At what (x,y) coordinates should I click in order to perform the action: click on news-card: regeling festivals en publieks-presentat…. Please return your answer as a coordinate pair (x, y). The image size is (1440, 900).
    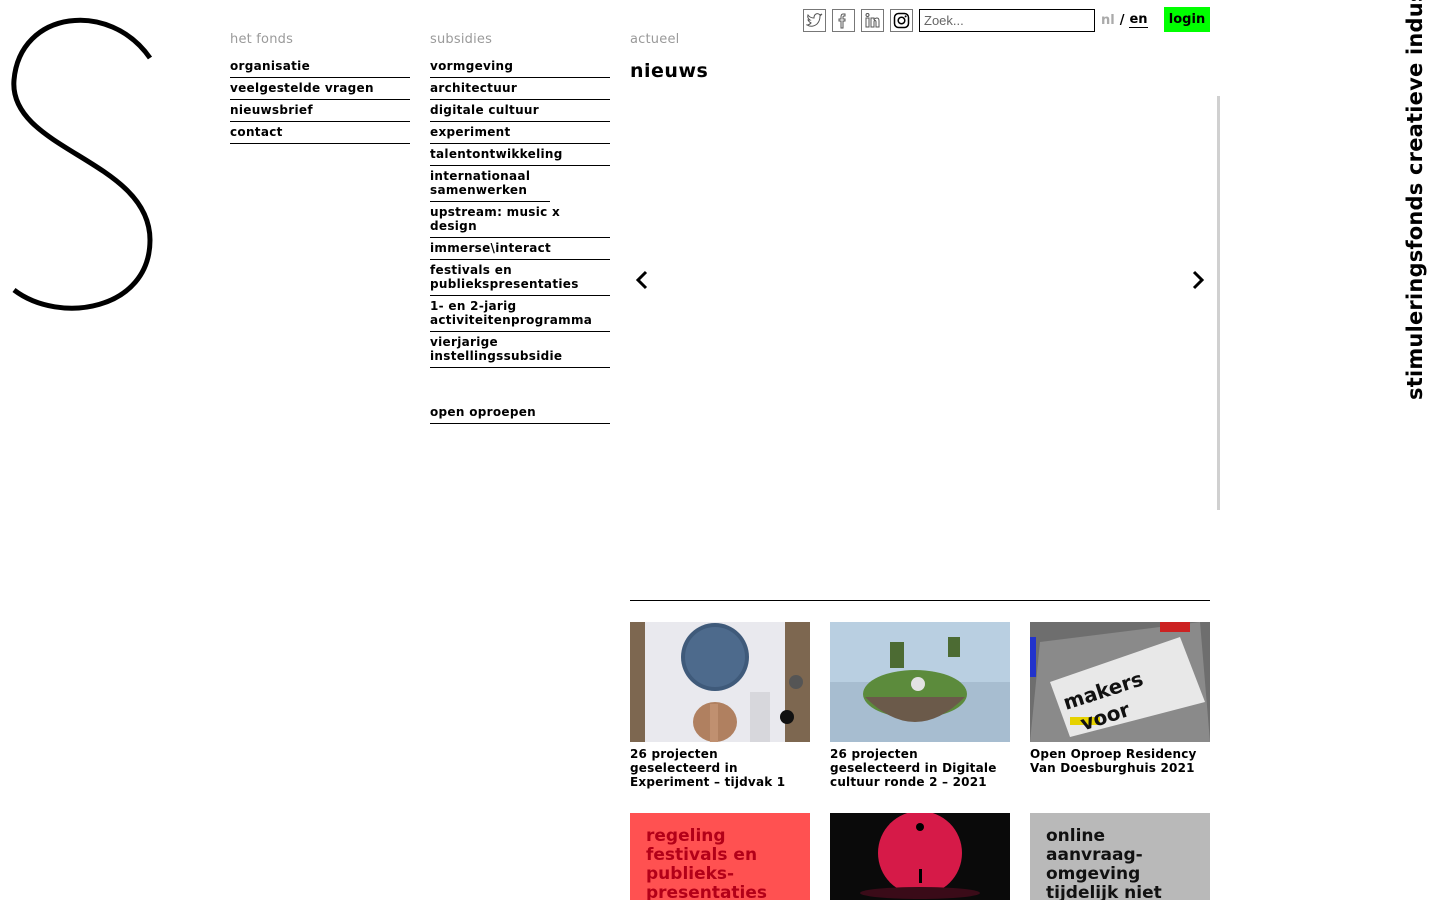
    Looking at the image, I should click on (720, 856).